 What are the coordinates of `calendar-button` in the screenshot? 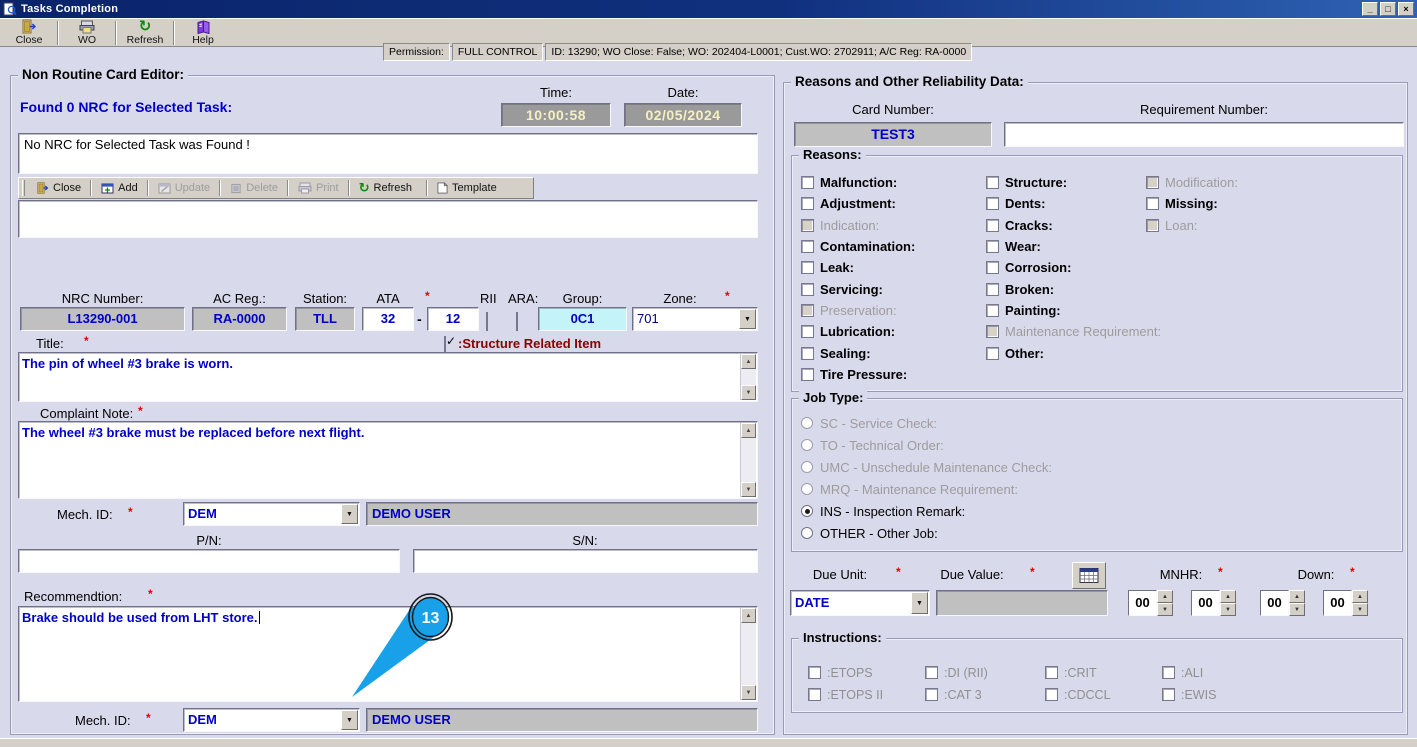 It's located at (1089, 575).